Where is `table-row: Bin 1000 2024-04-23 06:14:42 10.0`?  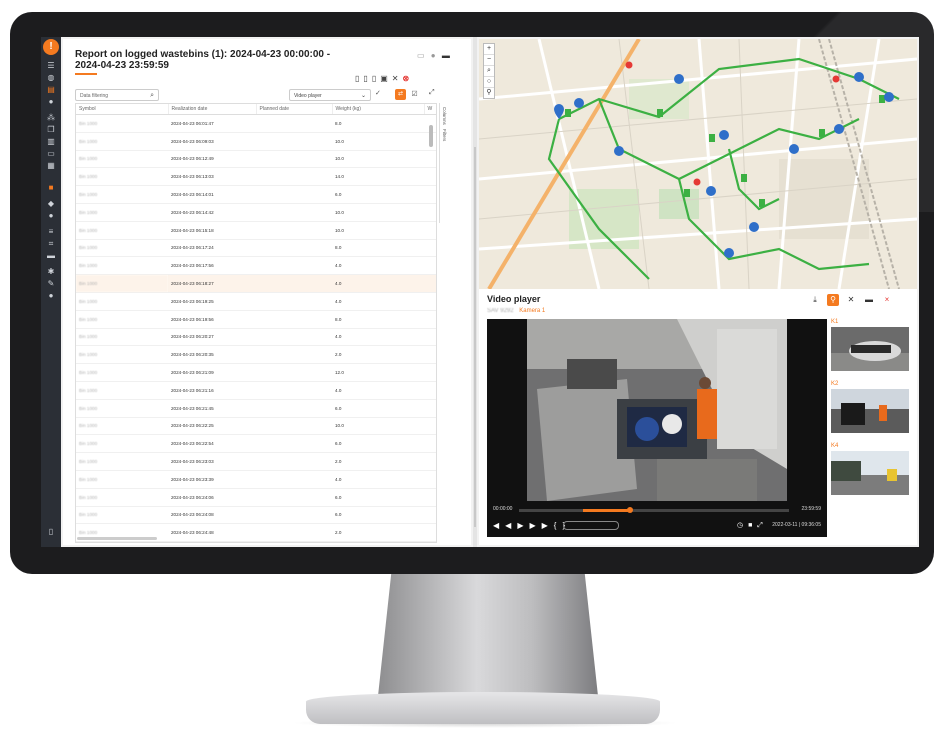
table-row: Bin 1000 2024-04-23 06:14:42 10.0 is located at coordinates (256, 212).